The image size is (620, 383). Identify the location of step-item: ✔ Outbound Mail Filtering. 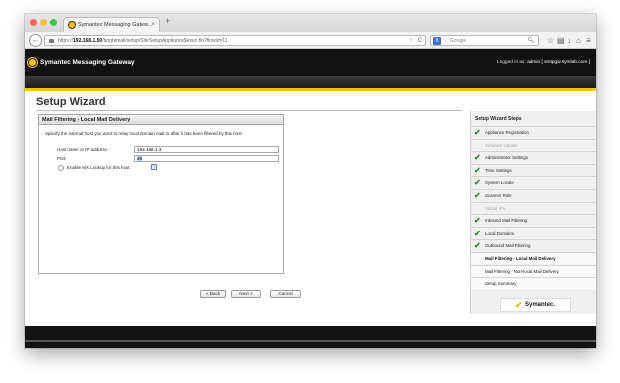
(533, 245).